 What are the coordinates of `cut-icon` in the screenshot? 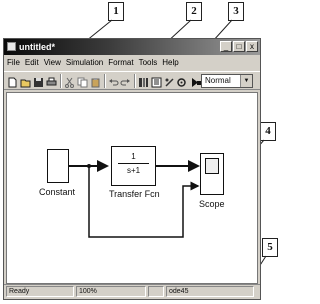 It's located at (69, 81).